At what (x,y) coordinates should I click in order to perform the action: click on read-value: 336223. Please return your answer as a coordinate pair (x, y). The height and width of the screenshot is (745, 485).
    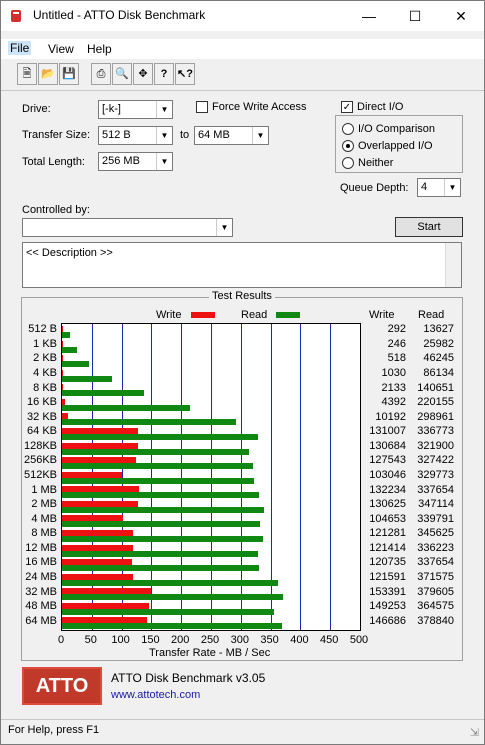
    Looking at the image, I should click on (435, 547).